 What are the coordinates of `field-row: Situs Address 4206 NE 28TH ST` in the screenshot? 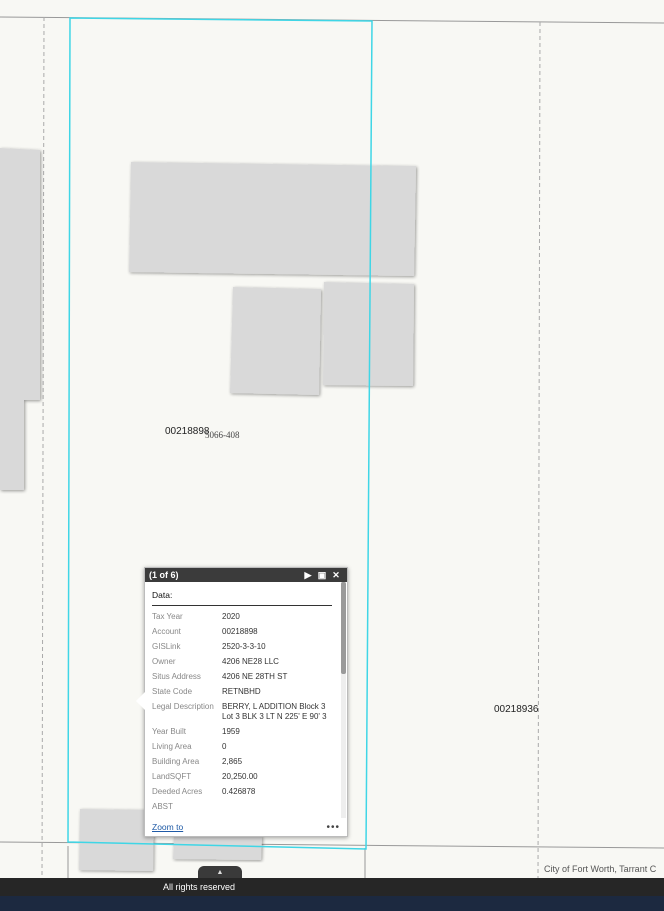 It's located at (242, 677).